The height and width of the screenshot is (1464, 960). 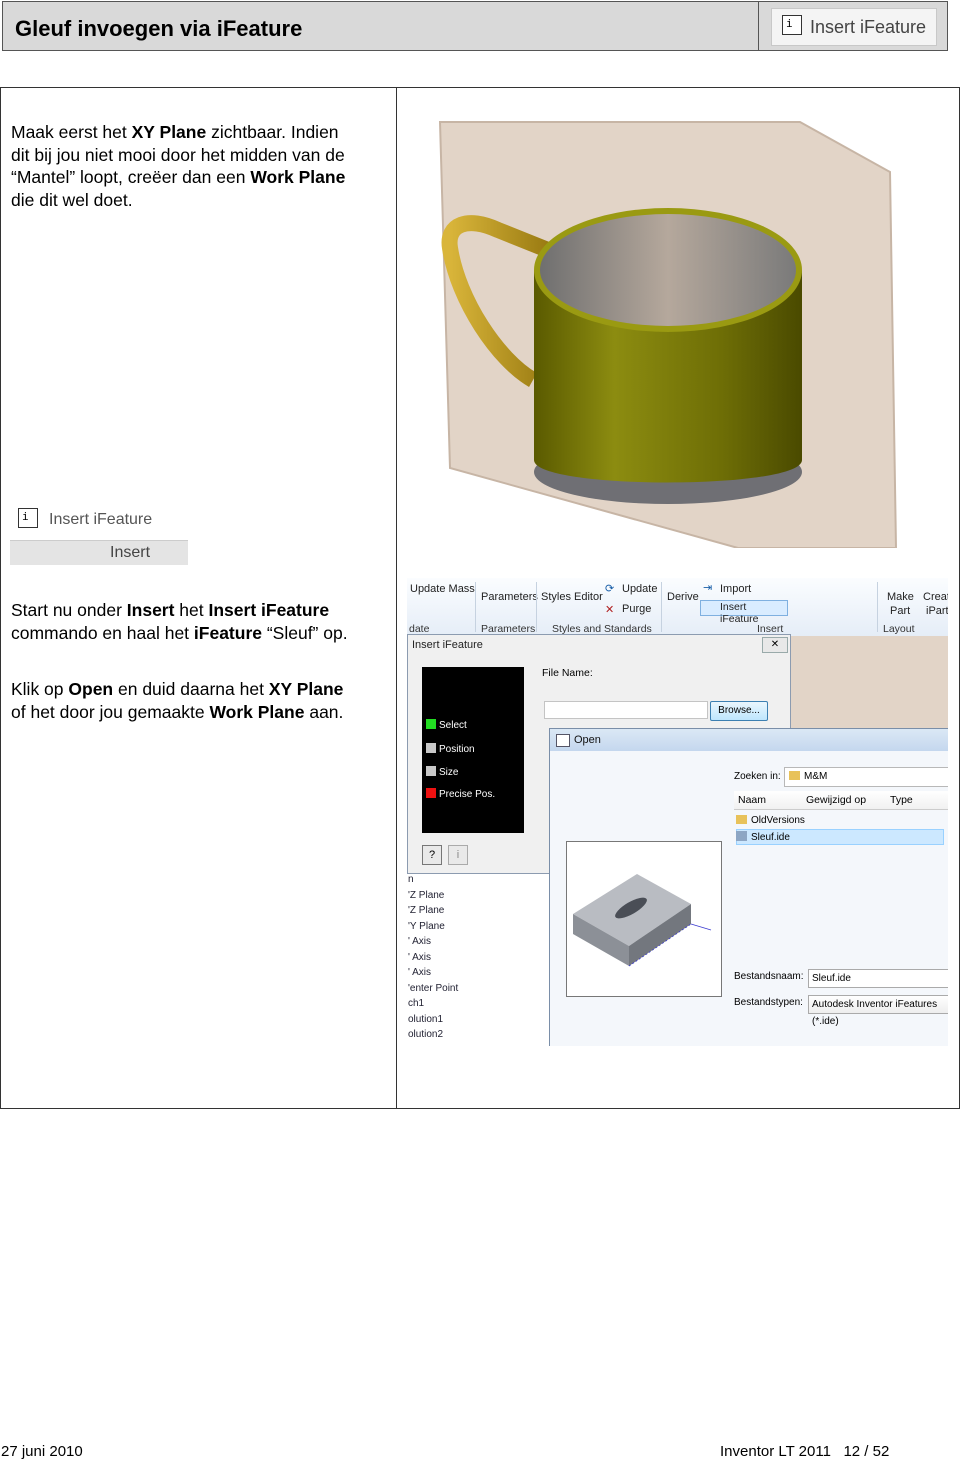 What do you see at coordinates (477, 882) in the screenshot?
I see `tree-item: n` at bounding box center [477, 882].